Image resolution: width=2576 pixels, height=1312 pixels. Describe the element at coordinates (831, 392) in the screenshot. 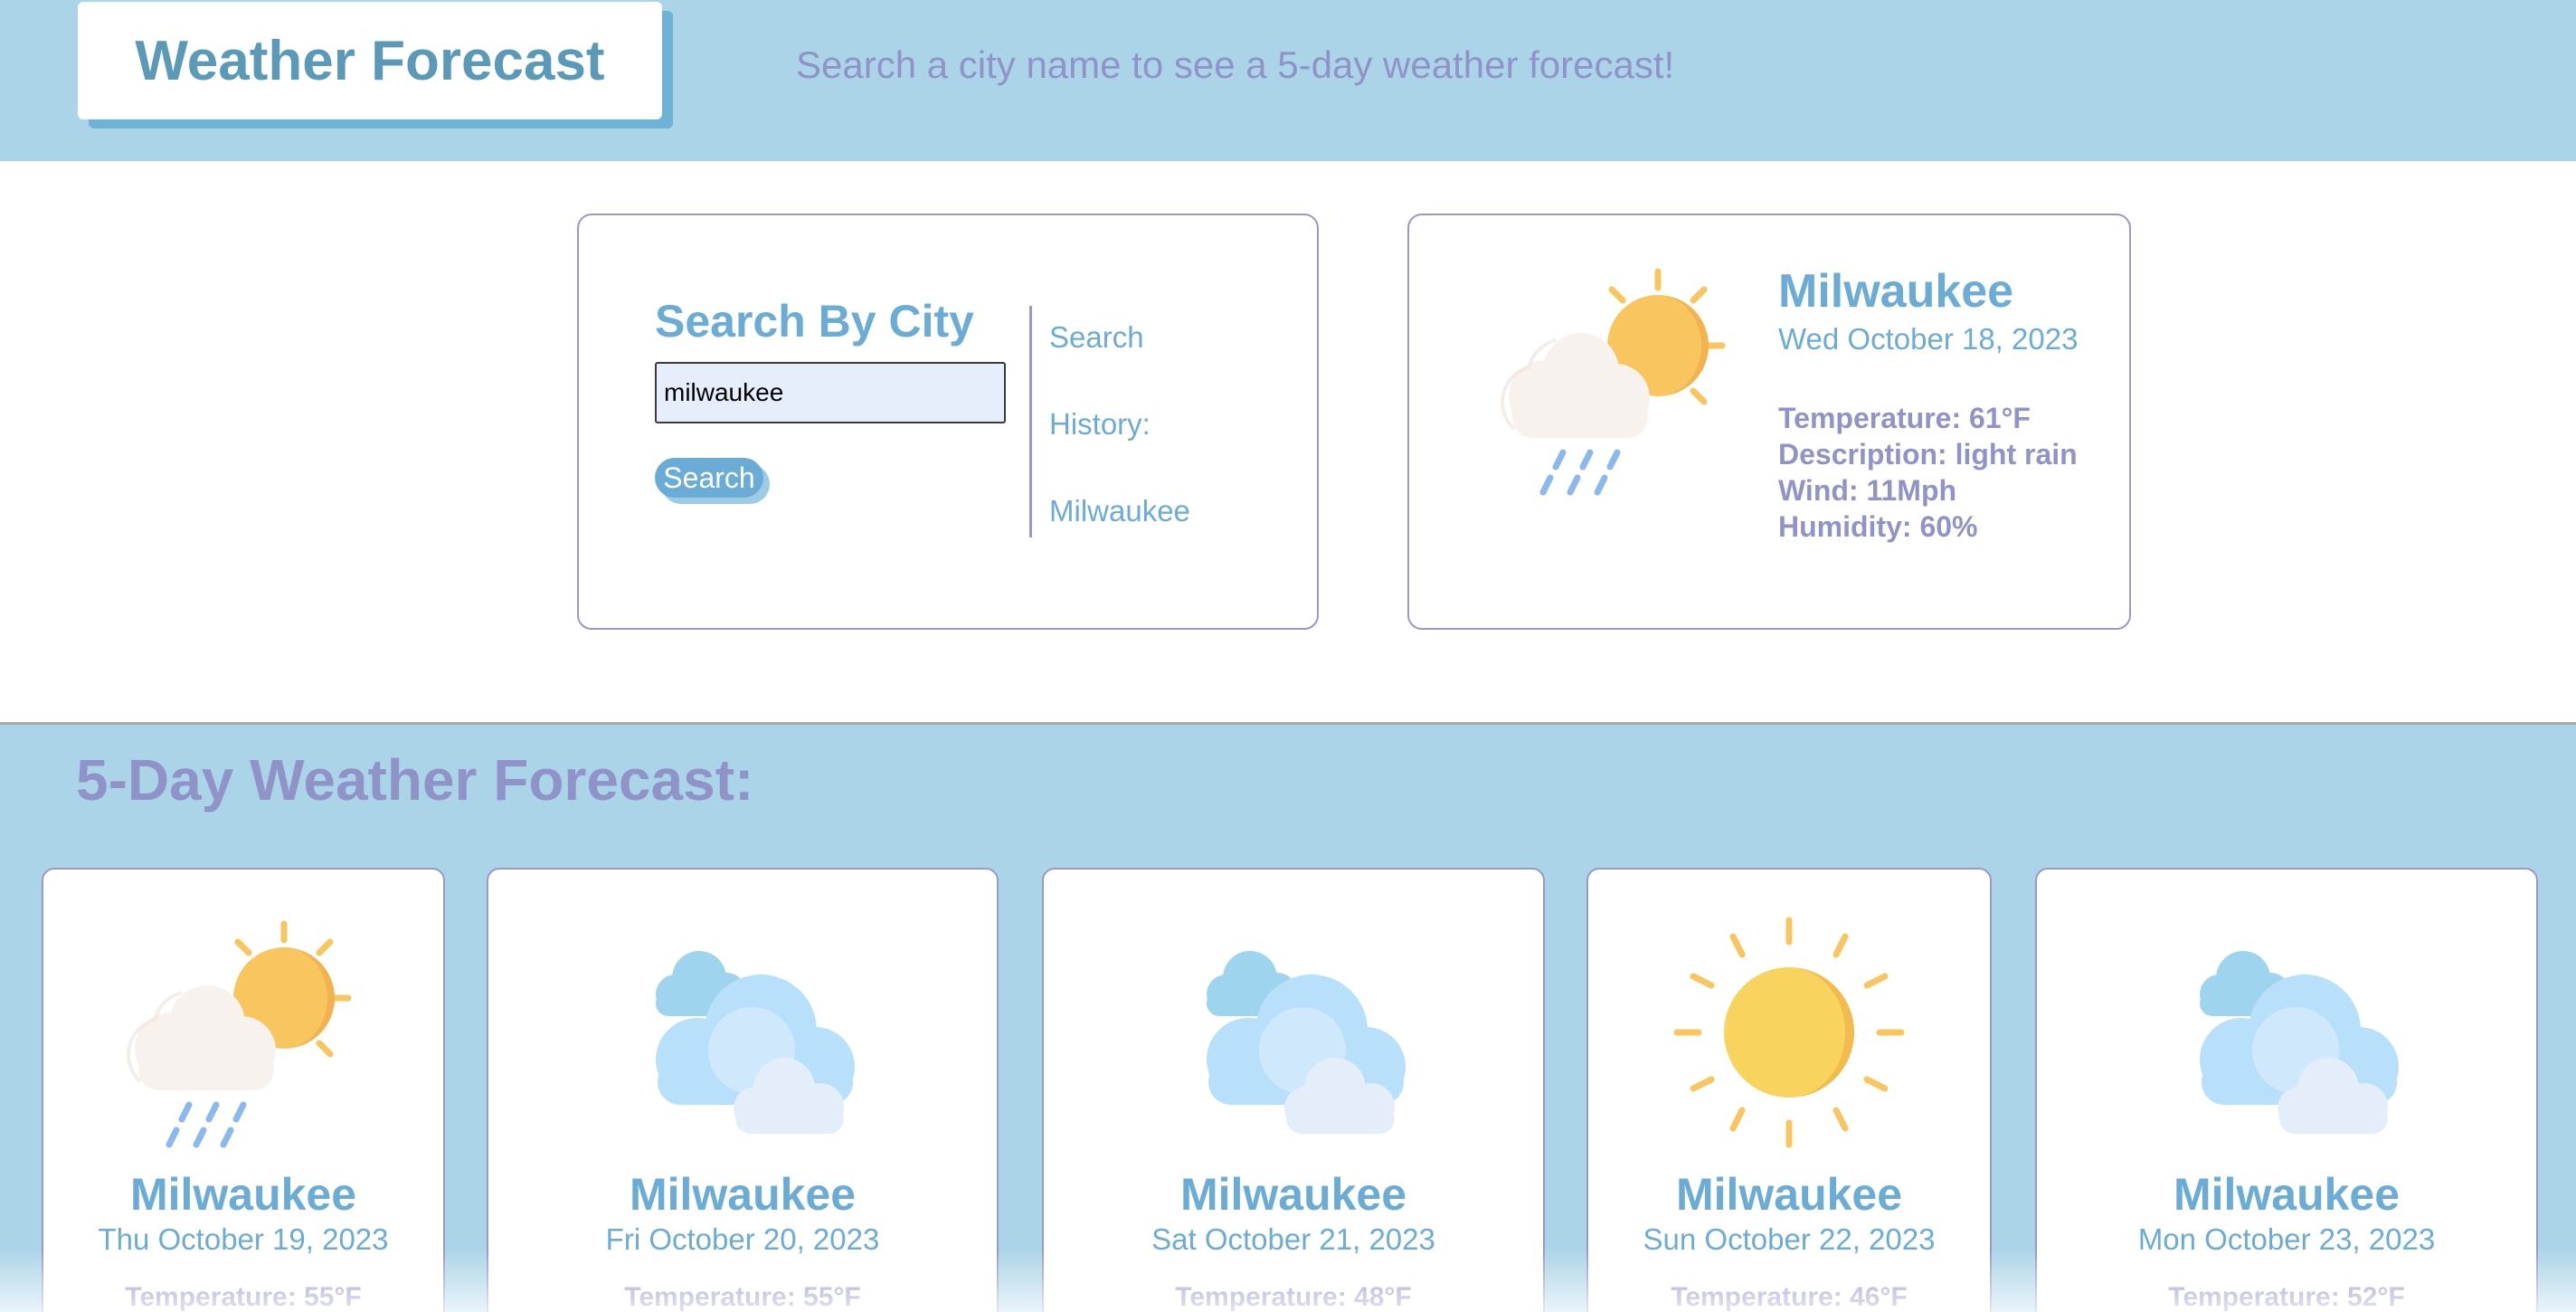

I see `city-search-input` at that location.